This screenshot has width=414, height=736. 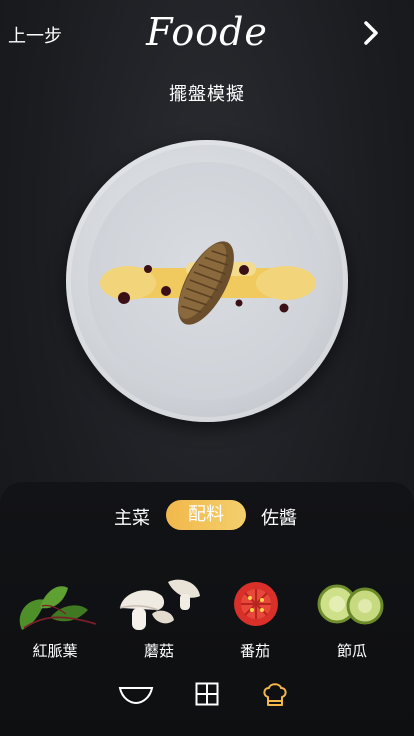 I want to click on plated-dish, so click(x=208, y=283).